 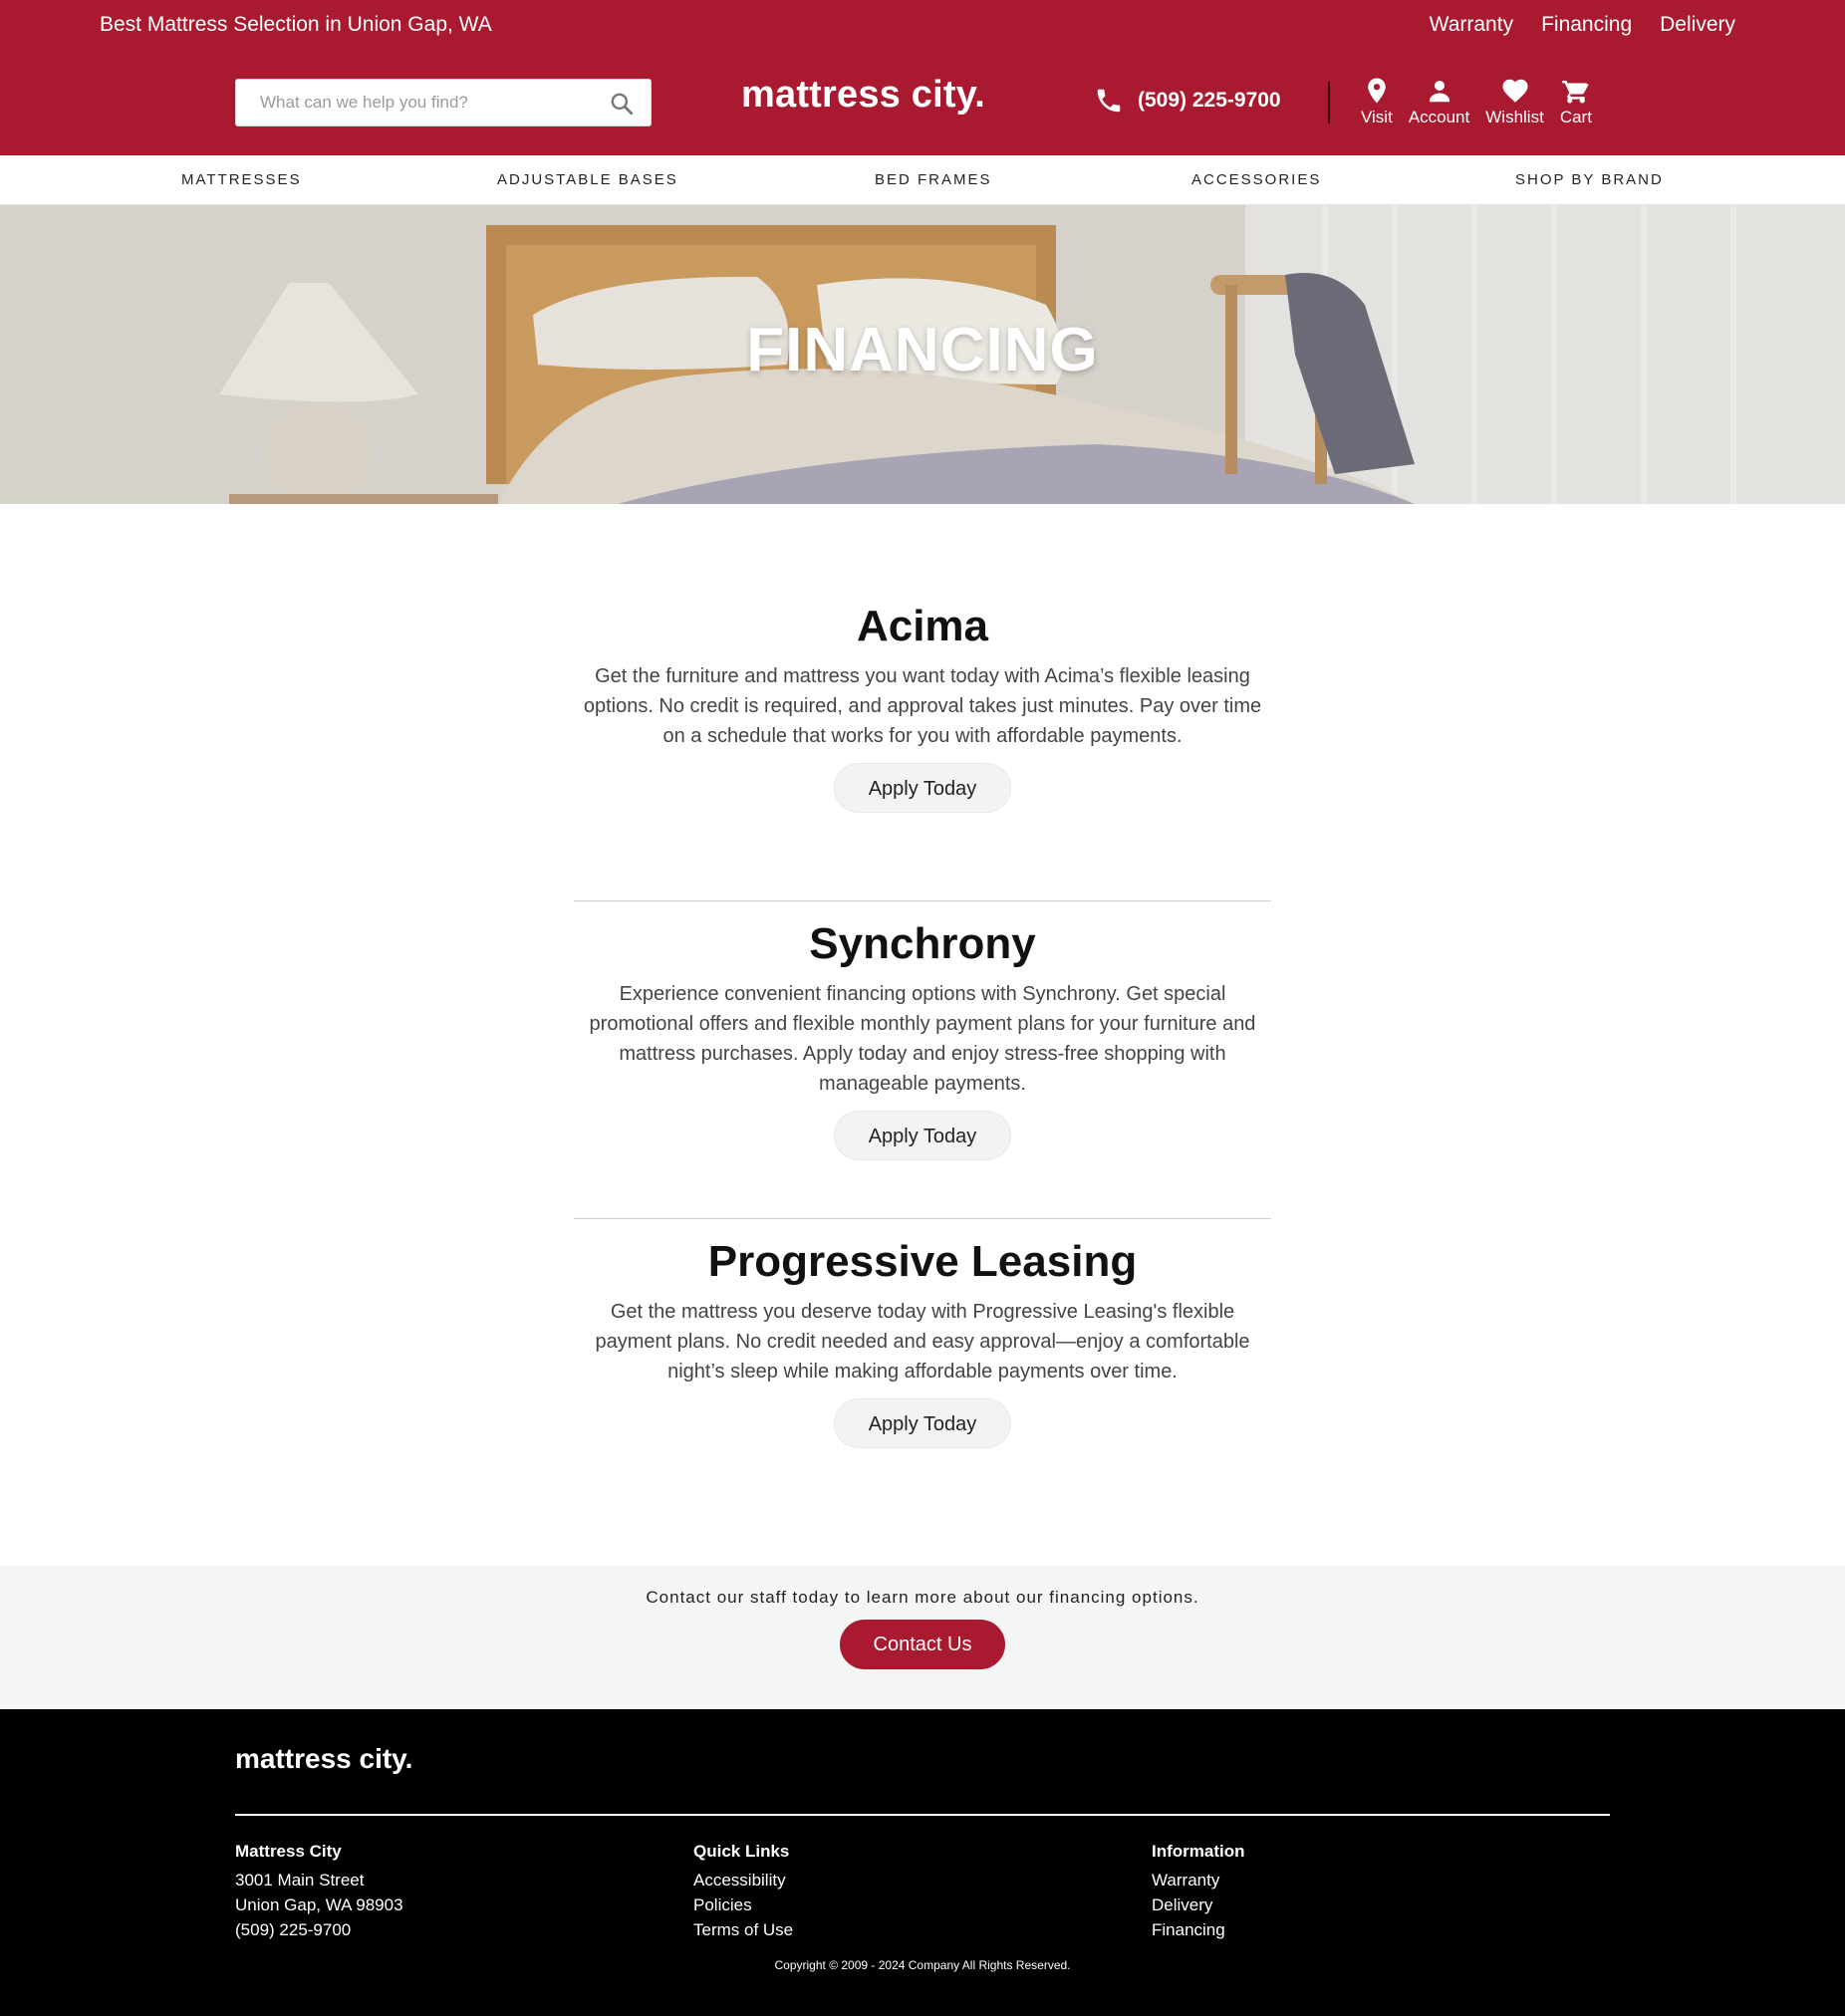 I want to click on phone-link: (509) 225-9700, so click(x=1187, y=101).